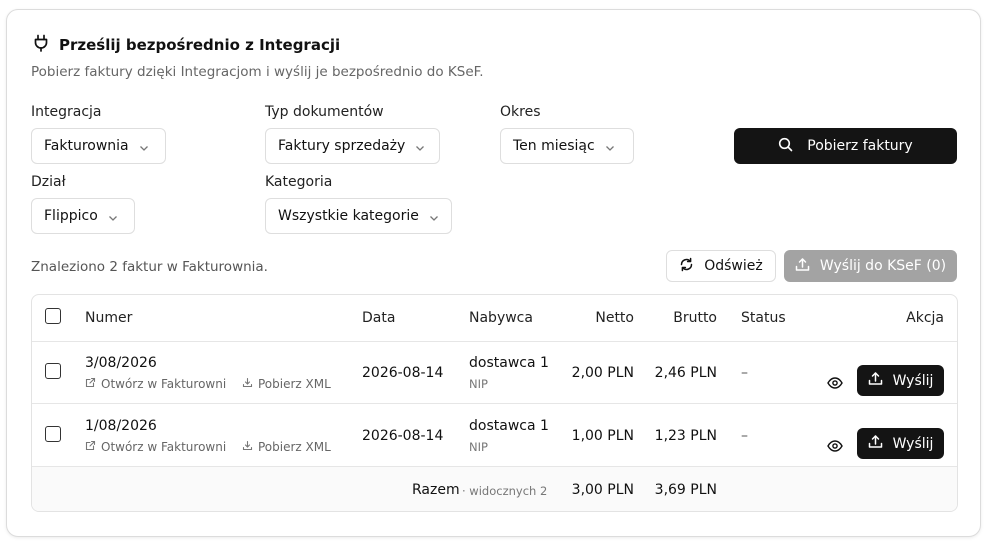  I want to click on select-all-checkbox, so click(53, 316).